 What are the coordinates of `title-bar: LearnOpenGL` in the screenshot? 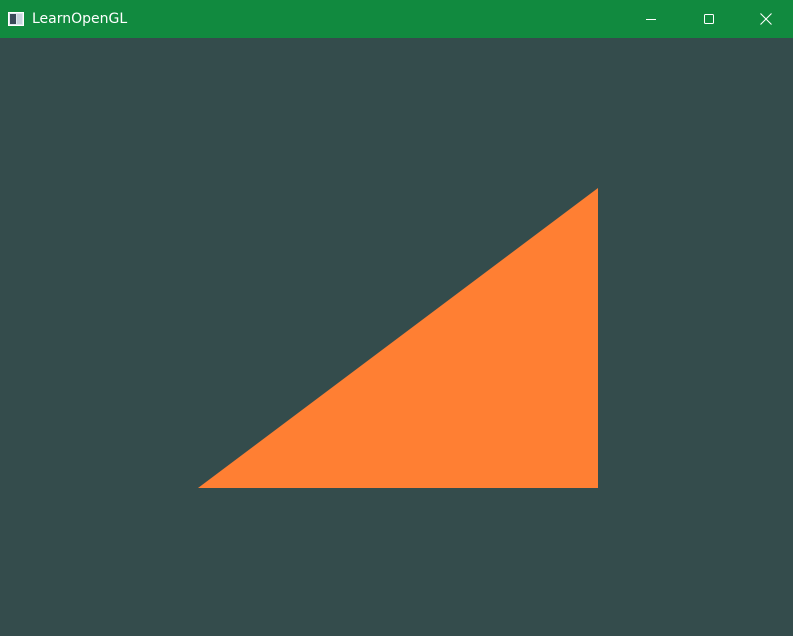 It's located at (396, 19).